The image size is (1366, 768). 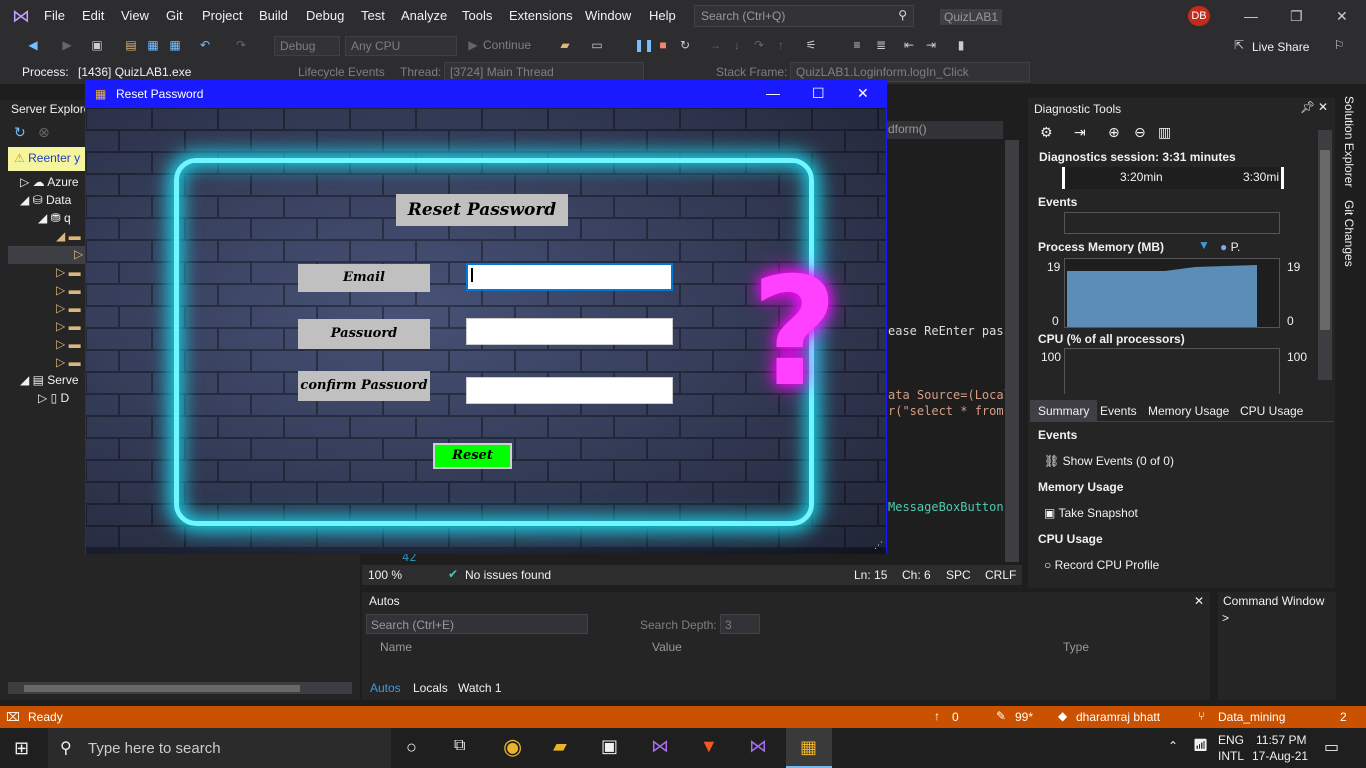 What do you see at coordinates (472, 456) in the screenshot?
I see `reset-button: Reset` at bounding box center [472, 456].